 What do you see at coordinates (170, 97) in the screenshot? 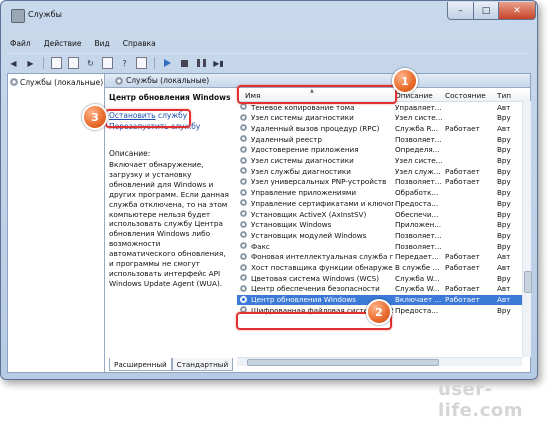
I see `service-title: Центр обновления Windows` at bounding box center [170, 97].